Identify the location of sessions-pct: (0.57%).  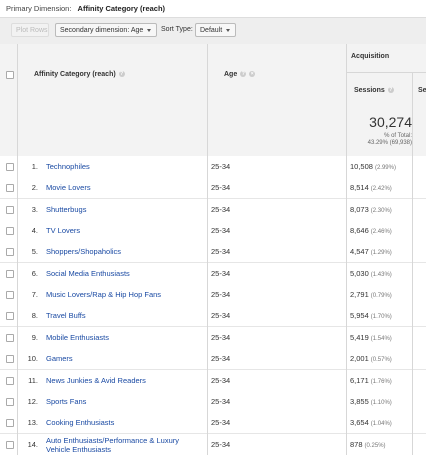
(381, 360).